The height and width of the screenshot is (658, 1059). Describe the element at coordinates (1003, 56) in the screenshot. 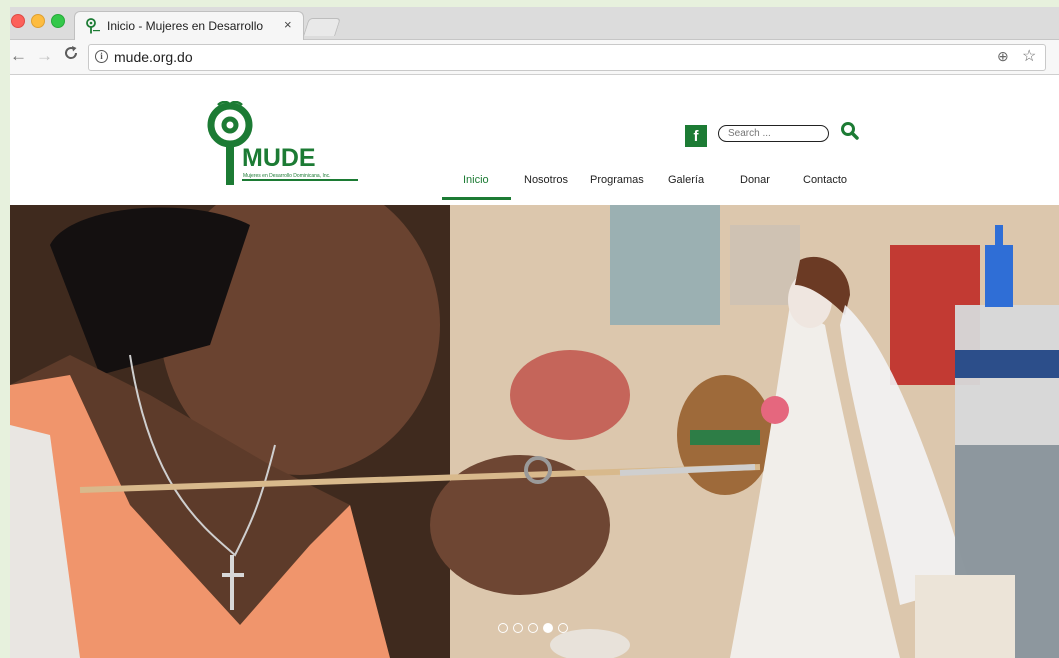

I see `zoom-icon: ⊕` at that location.